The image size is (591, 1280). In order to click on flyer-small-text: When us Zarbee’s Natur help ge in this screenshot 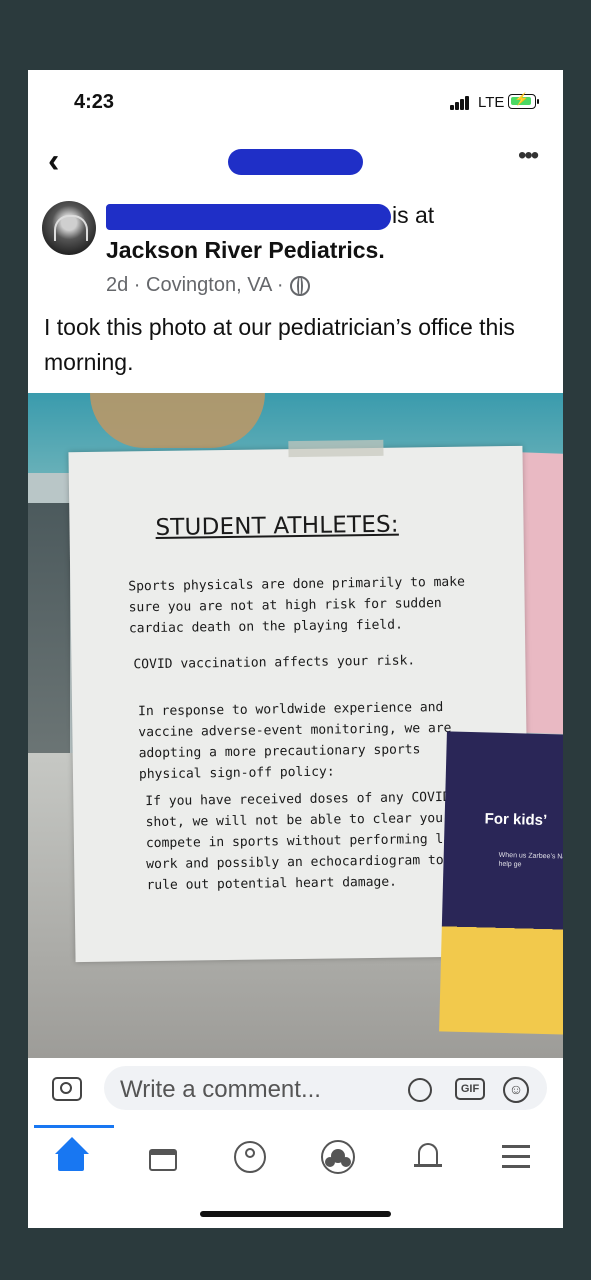, I will do `click(530, 860)`.